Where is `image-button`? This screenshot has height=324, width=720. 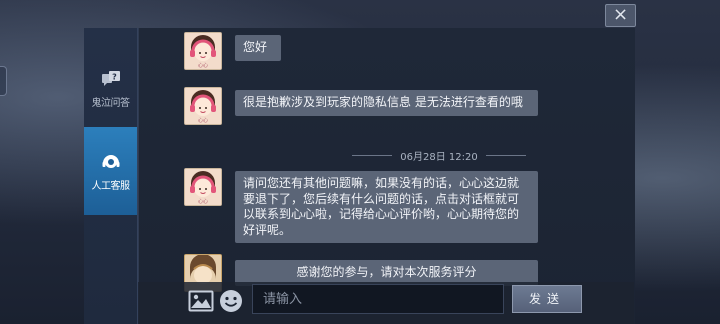 image-button is located at coordinates (201, 301).